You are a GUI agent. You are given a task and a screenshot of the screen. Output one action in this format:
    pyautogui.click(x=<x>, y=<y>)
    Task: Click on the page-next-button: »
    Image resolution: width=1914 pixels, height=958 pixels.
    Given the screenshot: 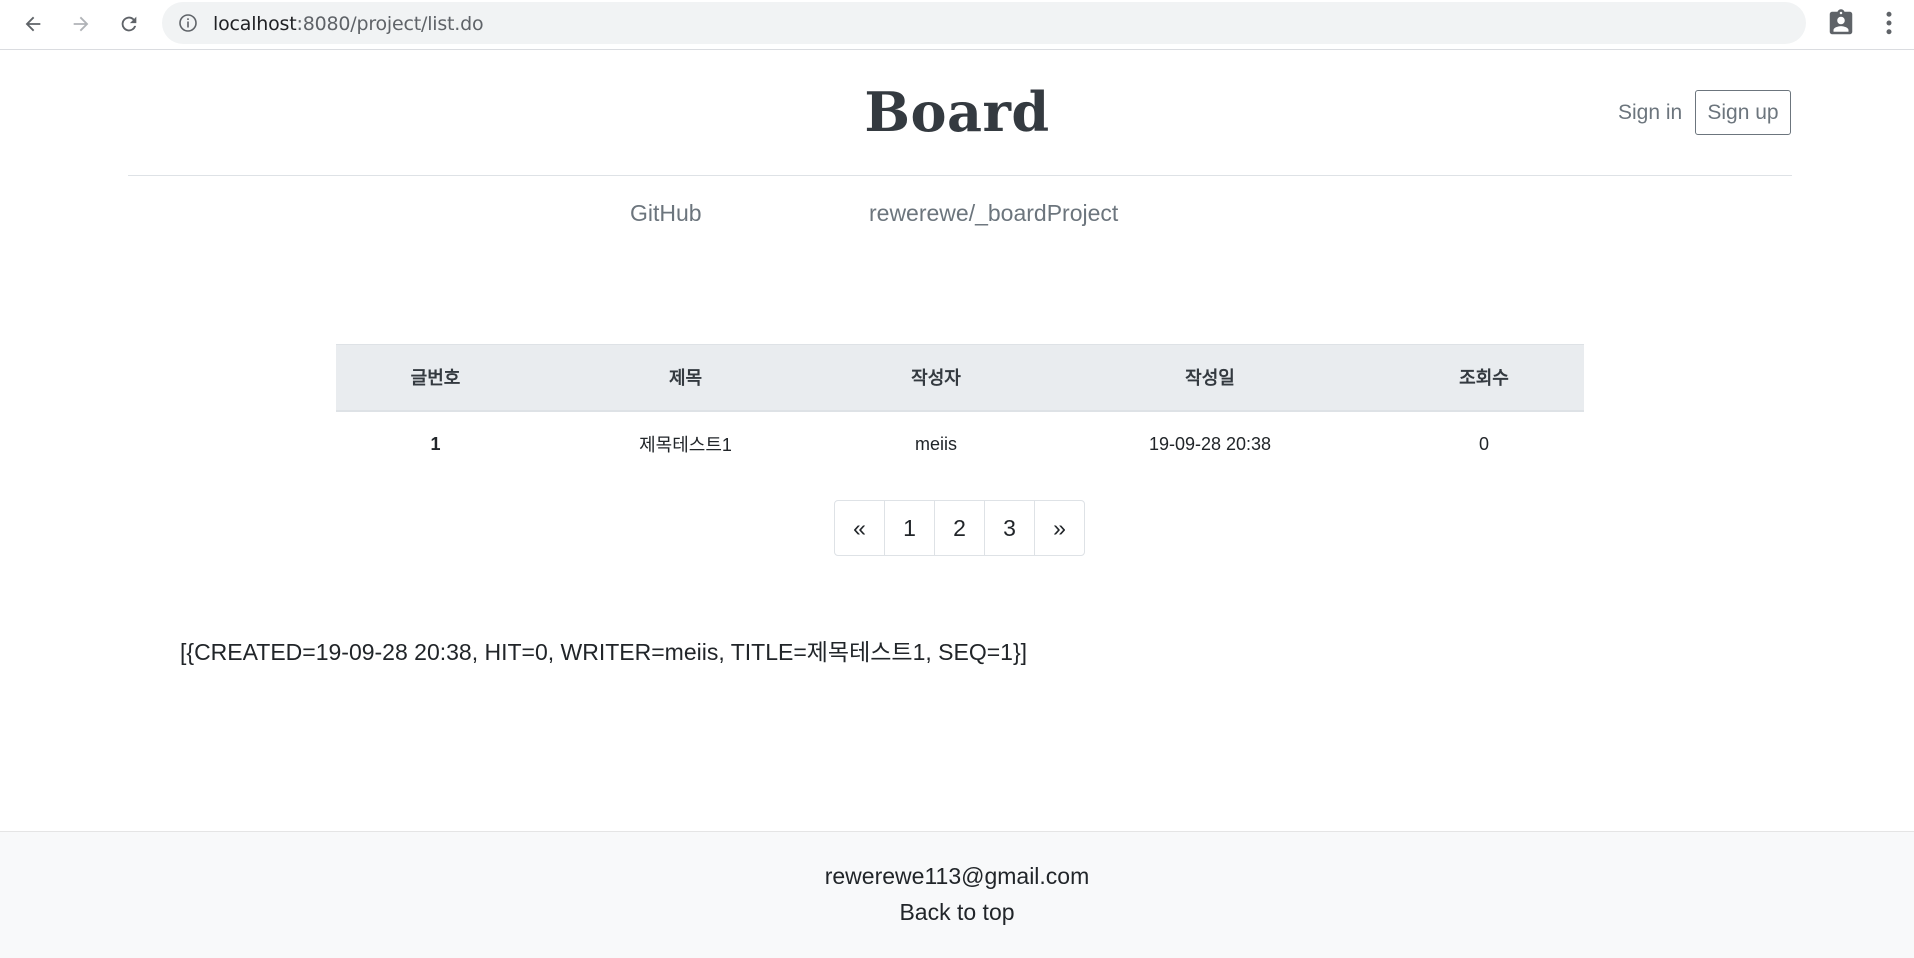 What is the action you would take?
    pyautogui.click(x=1059, y=528)
    